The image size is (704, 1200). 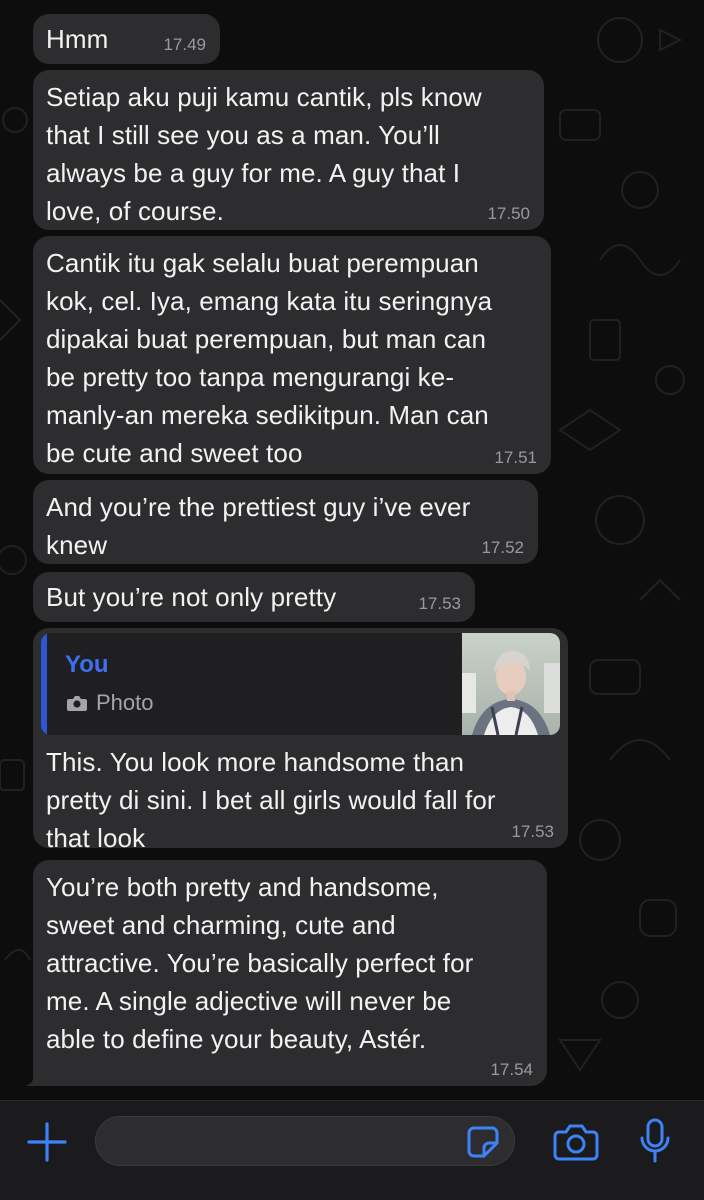 I want to click on message-text: But you’re not only pretty, so click(x=191, y=597).